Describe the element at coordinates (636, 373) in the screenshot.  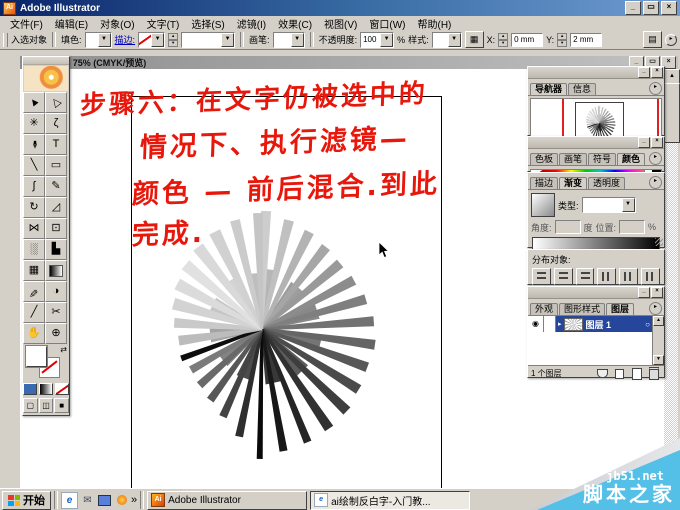
I see `new-layer-button` at that location.